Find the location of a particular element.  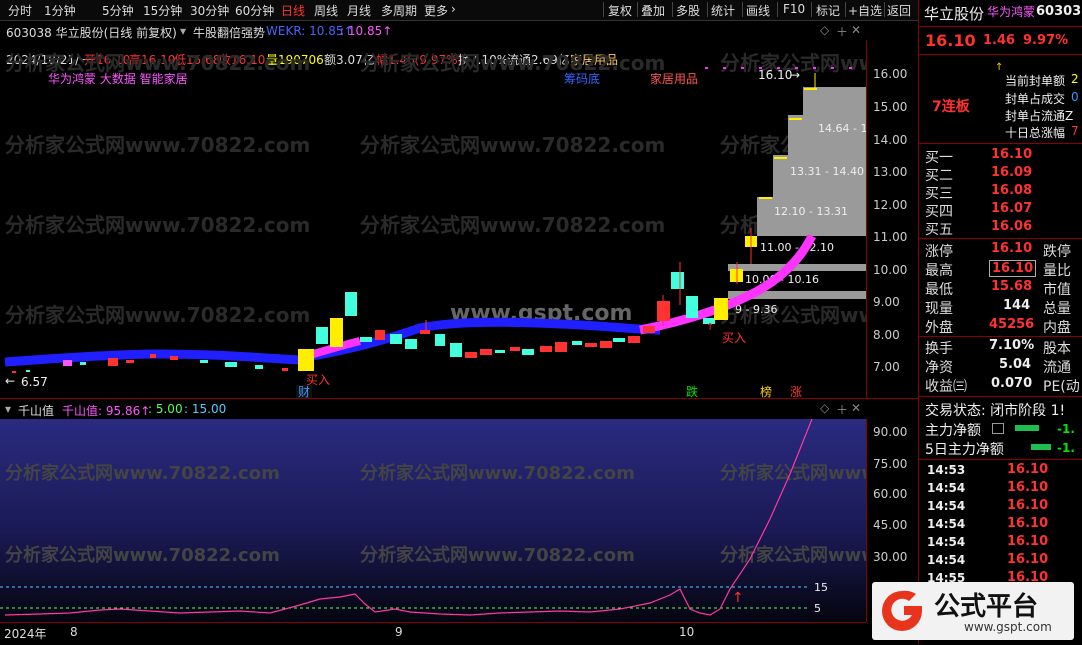

resistance-zone is located at coordinates (834, 101).